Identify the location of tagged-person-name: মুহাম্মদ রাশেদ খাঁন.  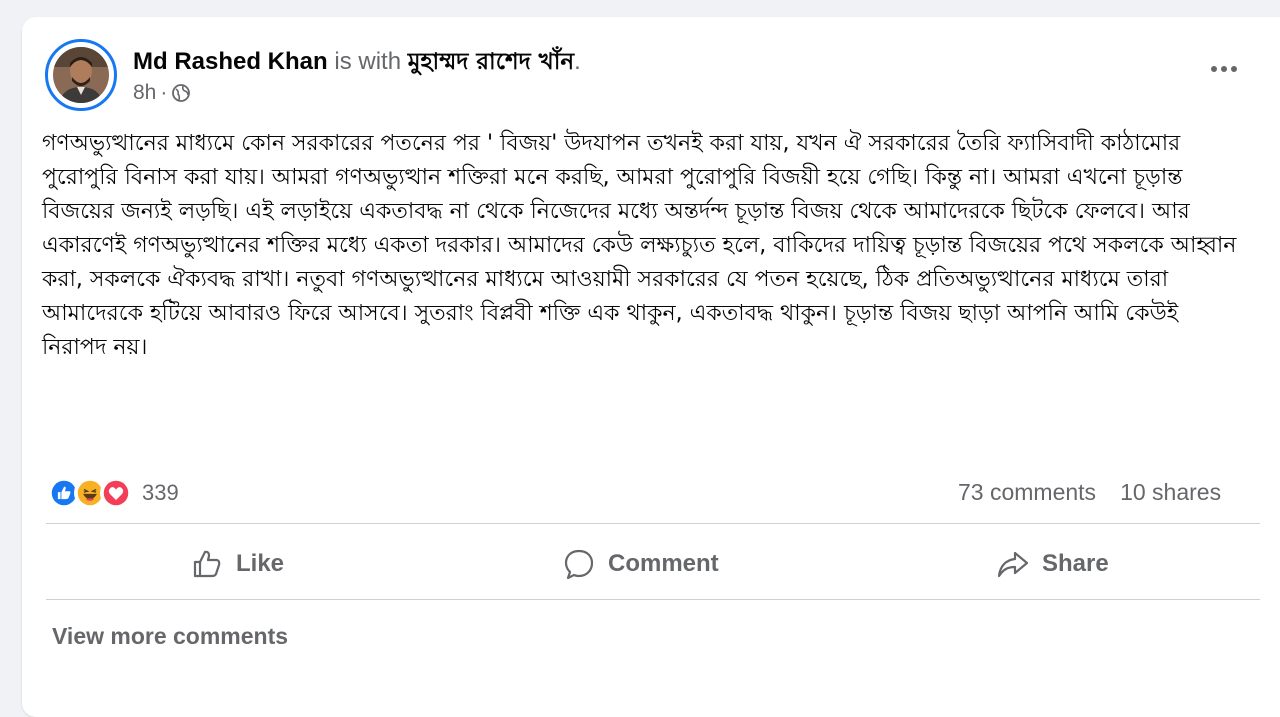
(491, 62).